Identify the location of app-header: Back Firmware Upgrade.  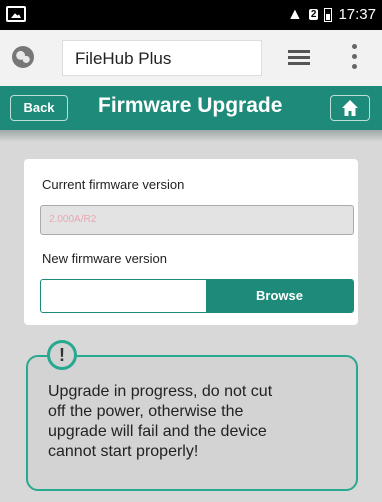
(191, 108).